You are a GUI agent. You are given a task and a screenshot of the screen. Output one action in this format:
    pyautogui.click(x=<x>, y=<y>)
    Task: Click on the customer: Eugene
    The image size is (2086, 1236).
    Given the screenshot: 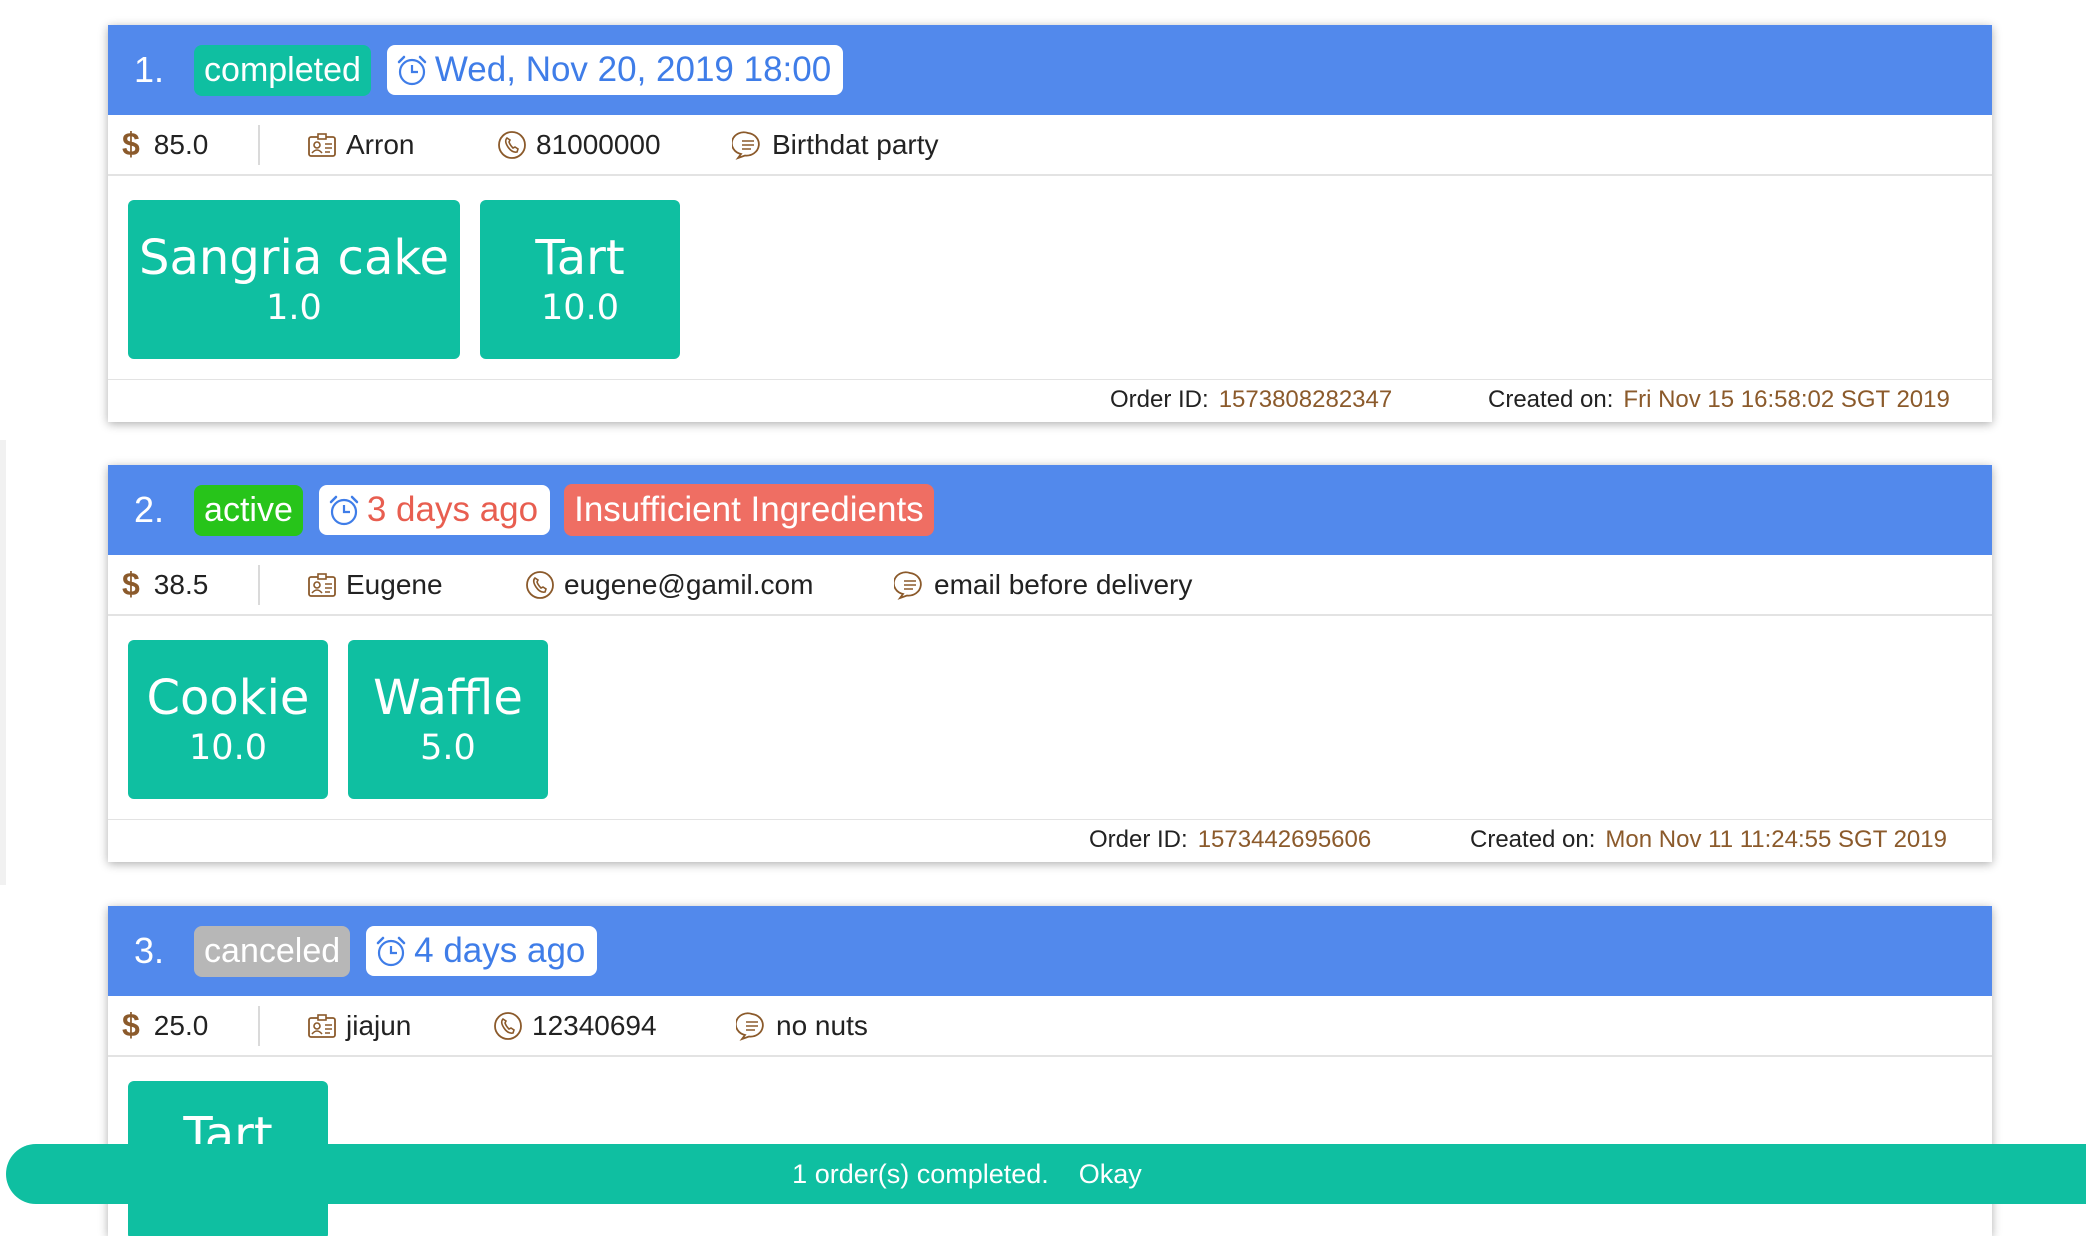 What is the action you would take?
    pyautogui.click(x=415, y=585)
    